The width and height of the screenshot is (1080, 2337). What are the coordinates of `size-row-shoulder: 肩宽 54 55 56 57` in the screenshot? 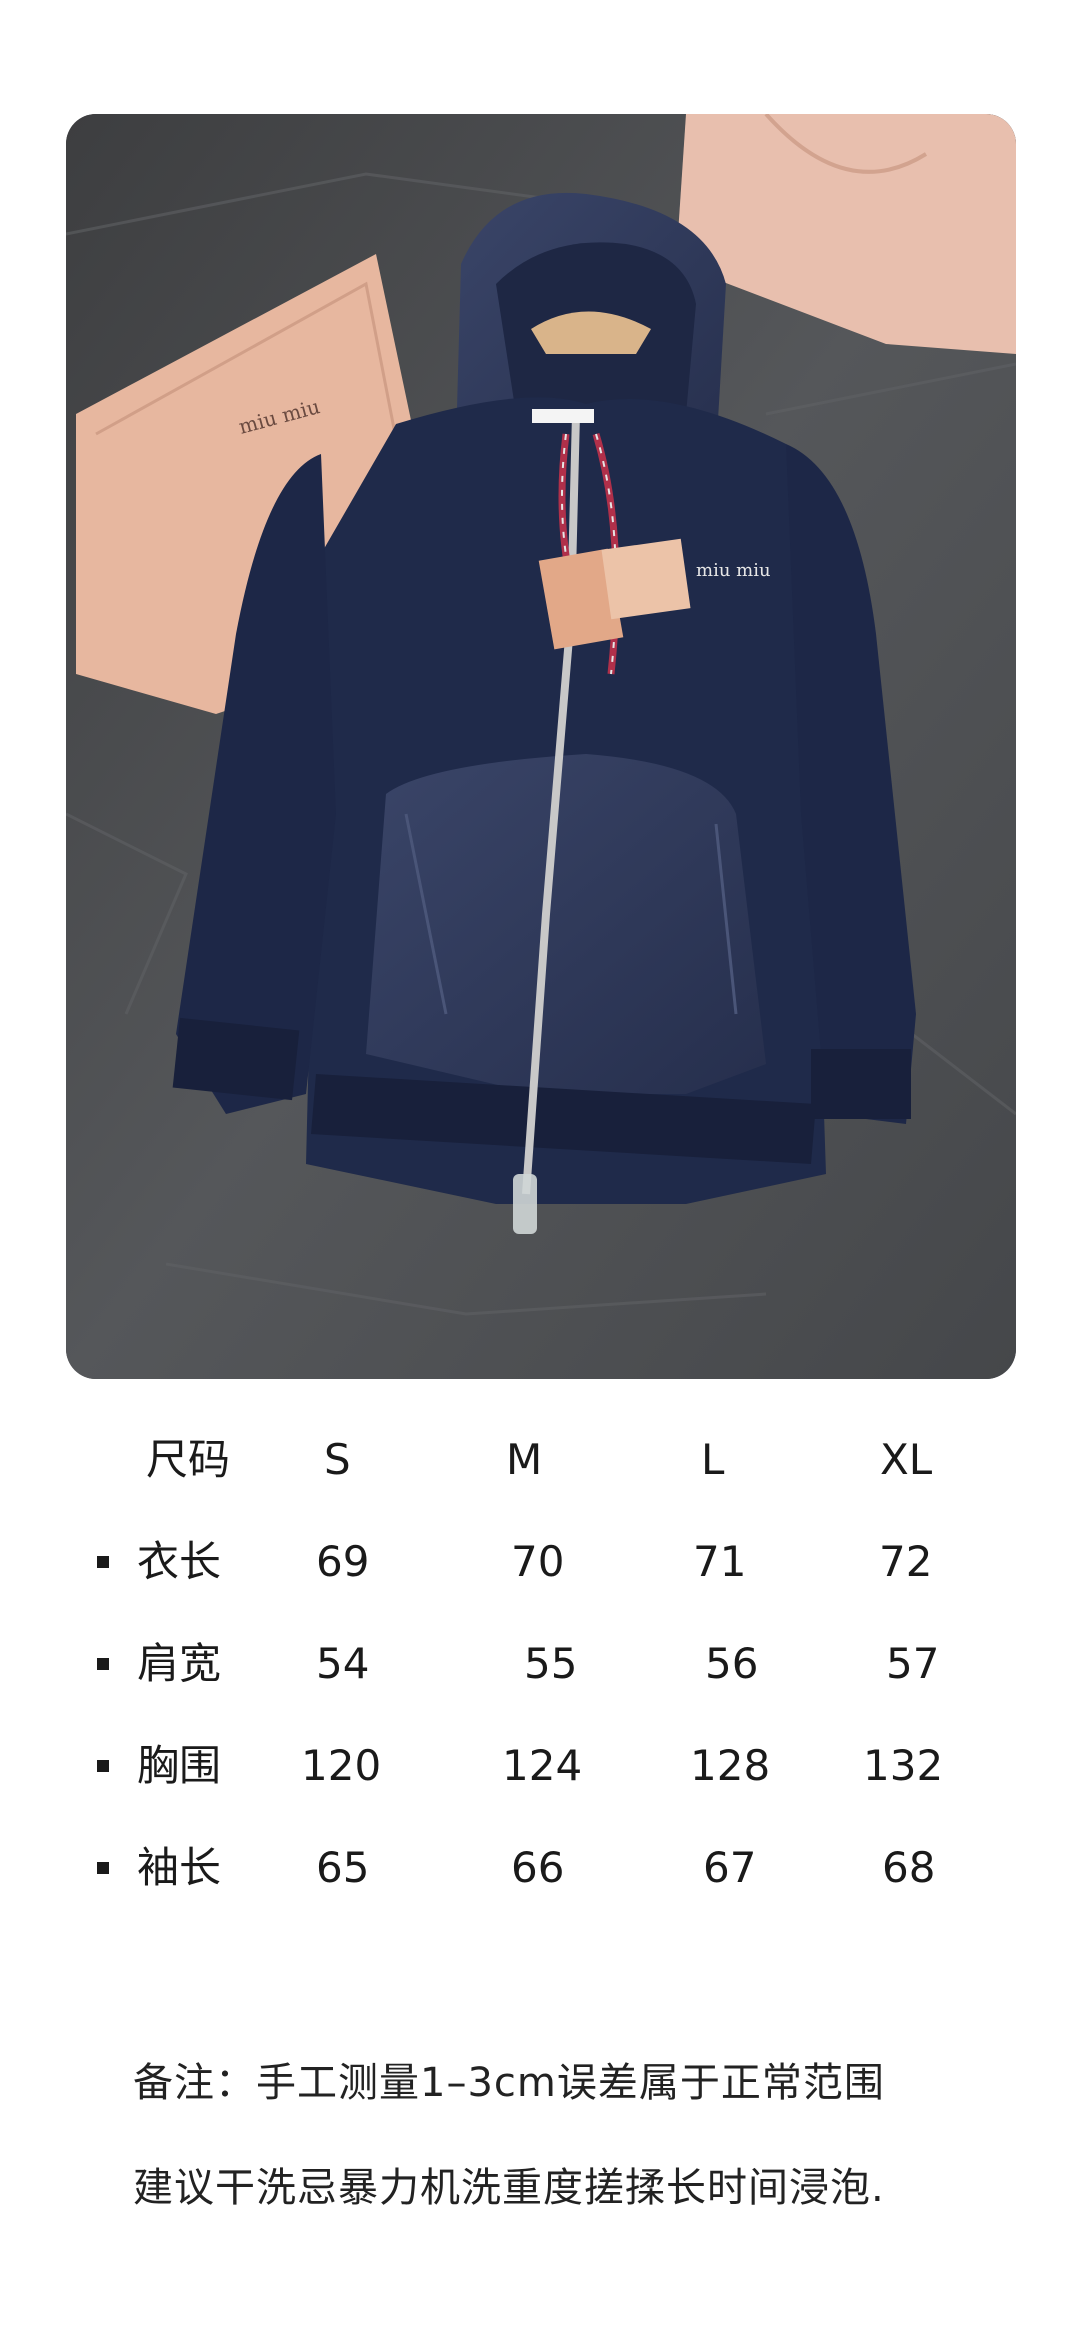 It's located at (540, 1664).